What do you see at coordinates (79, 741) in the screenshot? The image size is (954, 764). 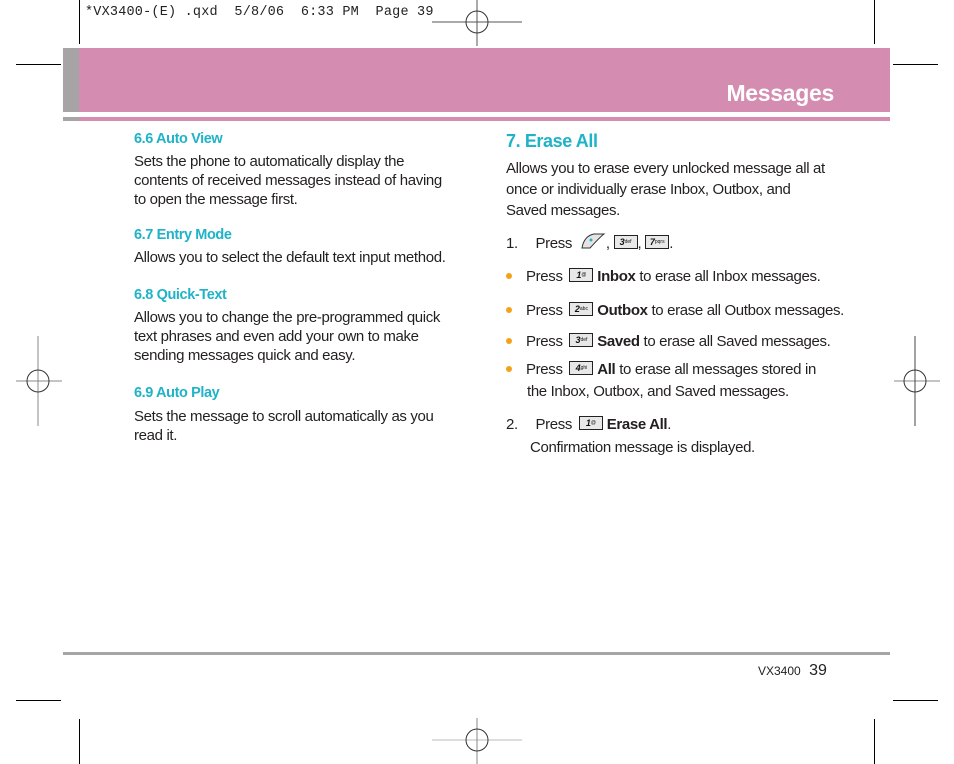 I see `crop-mark-bottom-left-vertical` at bounding box center [79, 741].